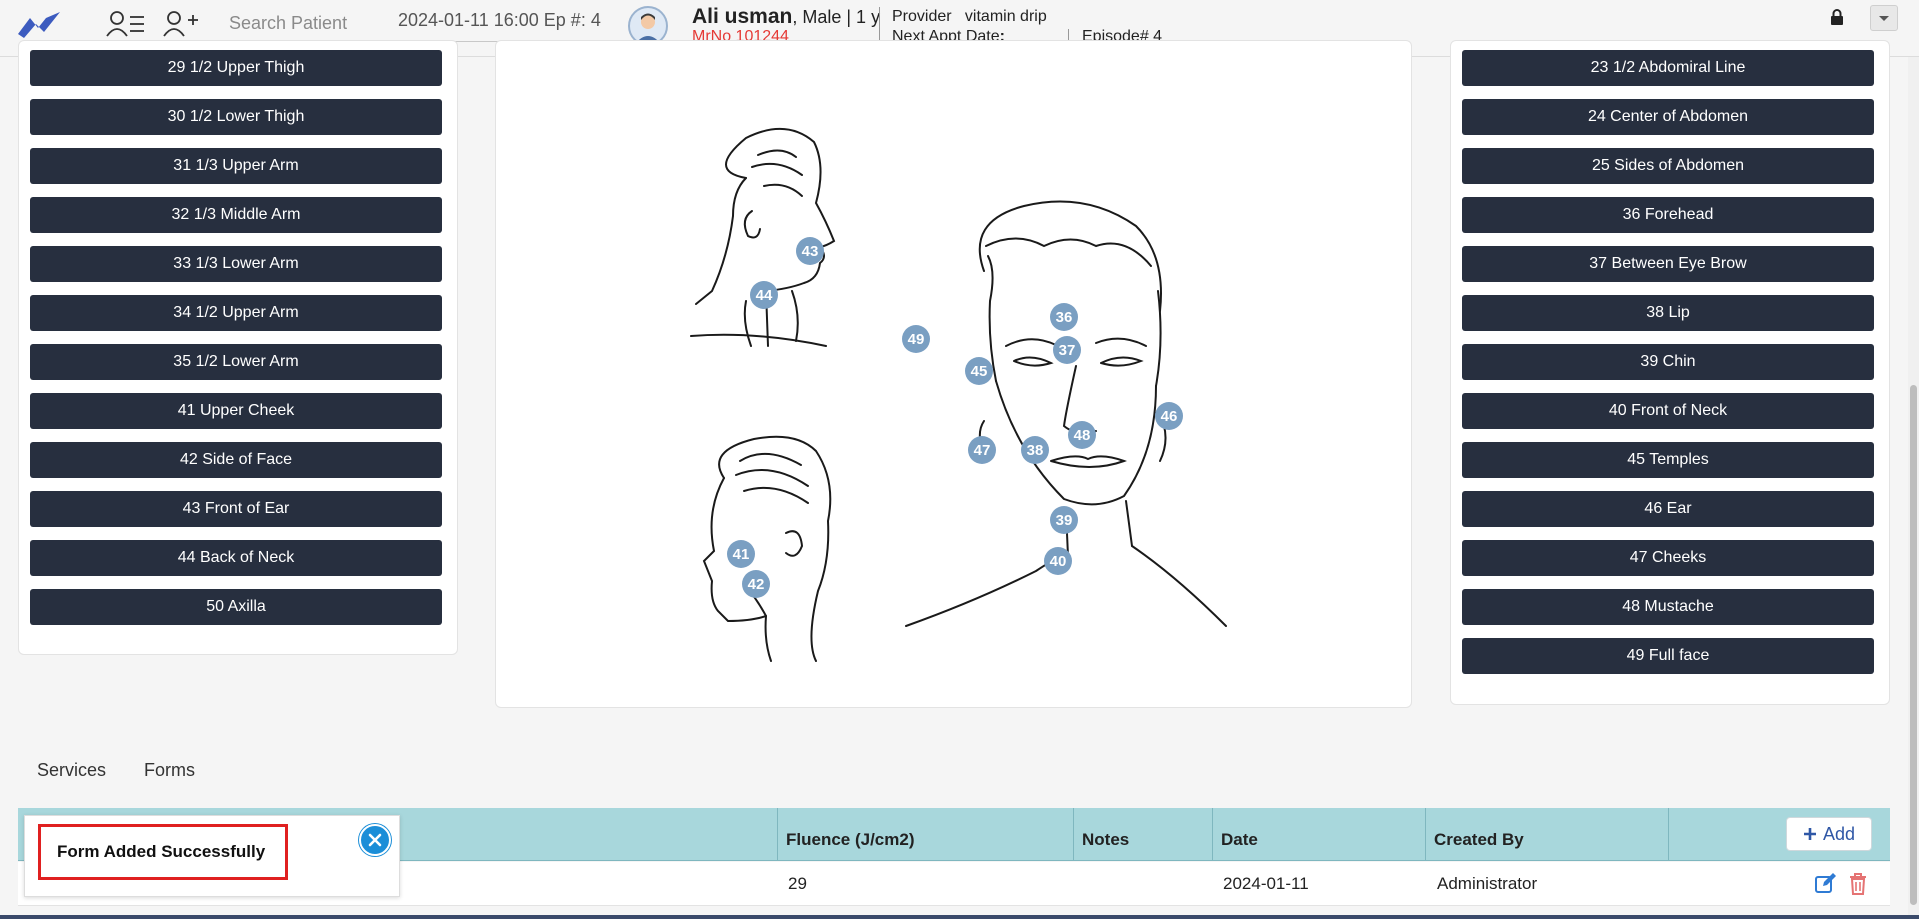 The image size is (1919, 919). Describe the element at coordinates (742, 16) in the screenshot. I see `patient-name: Ali usman` at that location.